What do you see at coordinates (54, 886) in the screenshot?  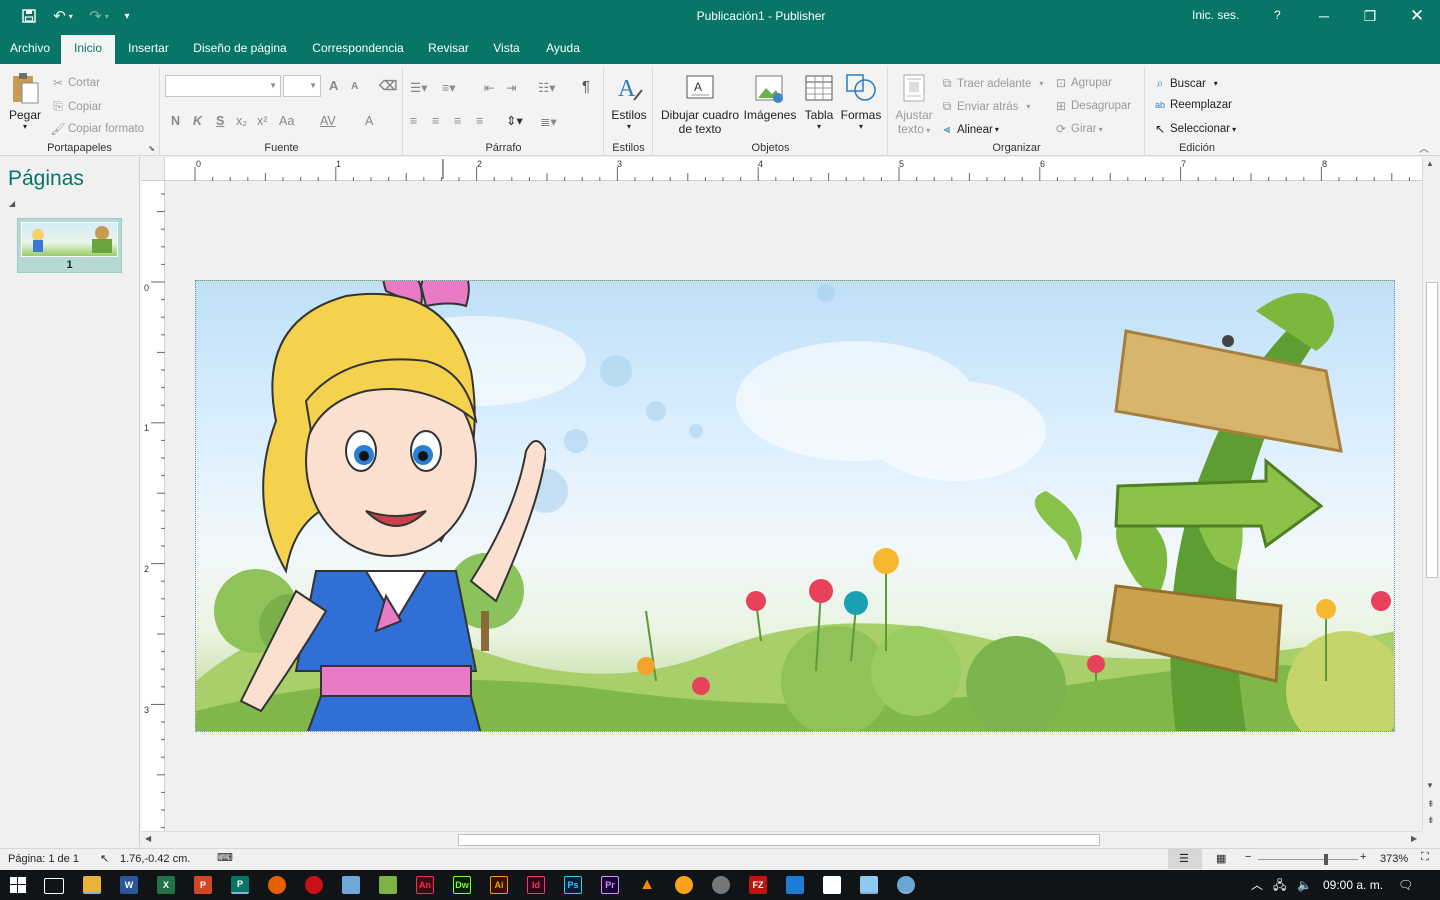 I see `task-view-icon` at bounding box center [54, 886].